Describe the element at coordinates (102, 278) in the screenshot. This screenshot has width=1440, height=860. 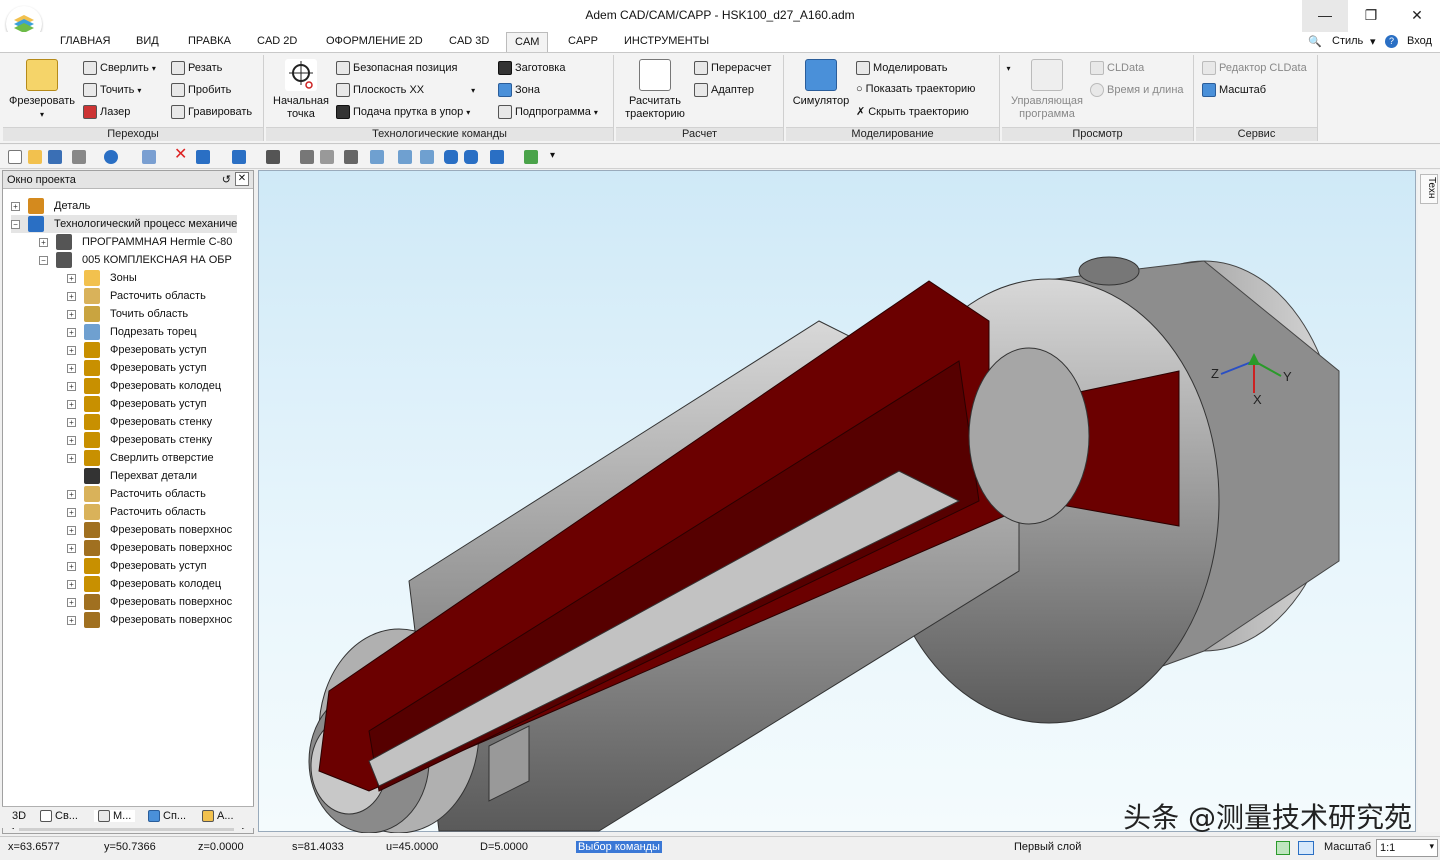
I see `tree-item: + Зоны` at that location.